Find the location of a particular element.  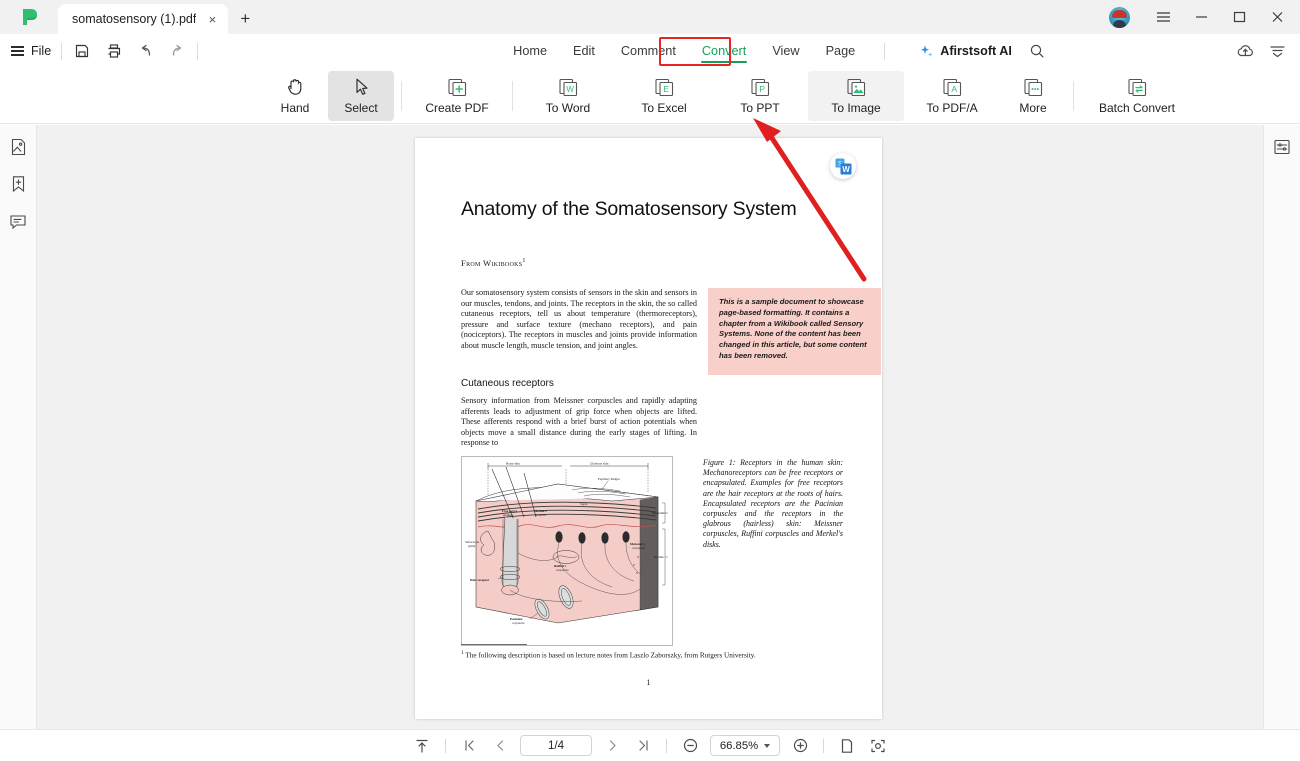

collapse-ribbon-icon is located at coordinates (1277, 51).